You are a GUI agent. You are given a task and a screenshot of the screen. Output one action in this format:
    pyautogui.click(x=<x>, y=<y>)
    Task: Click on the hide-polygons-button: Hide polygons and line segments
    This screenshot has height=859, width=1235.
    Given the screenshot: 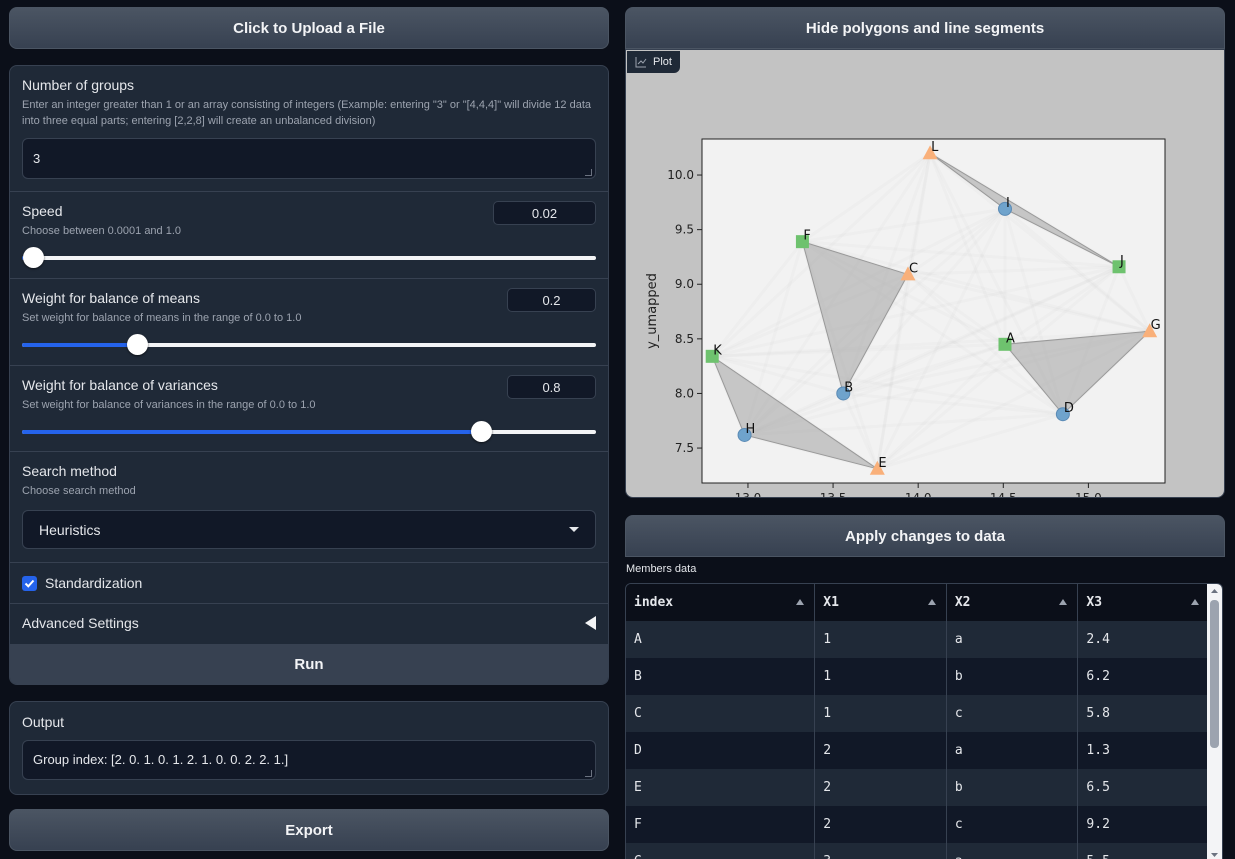 What is the action you would take?
    pyautogui.click(x=925, y=28)
    